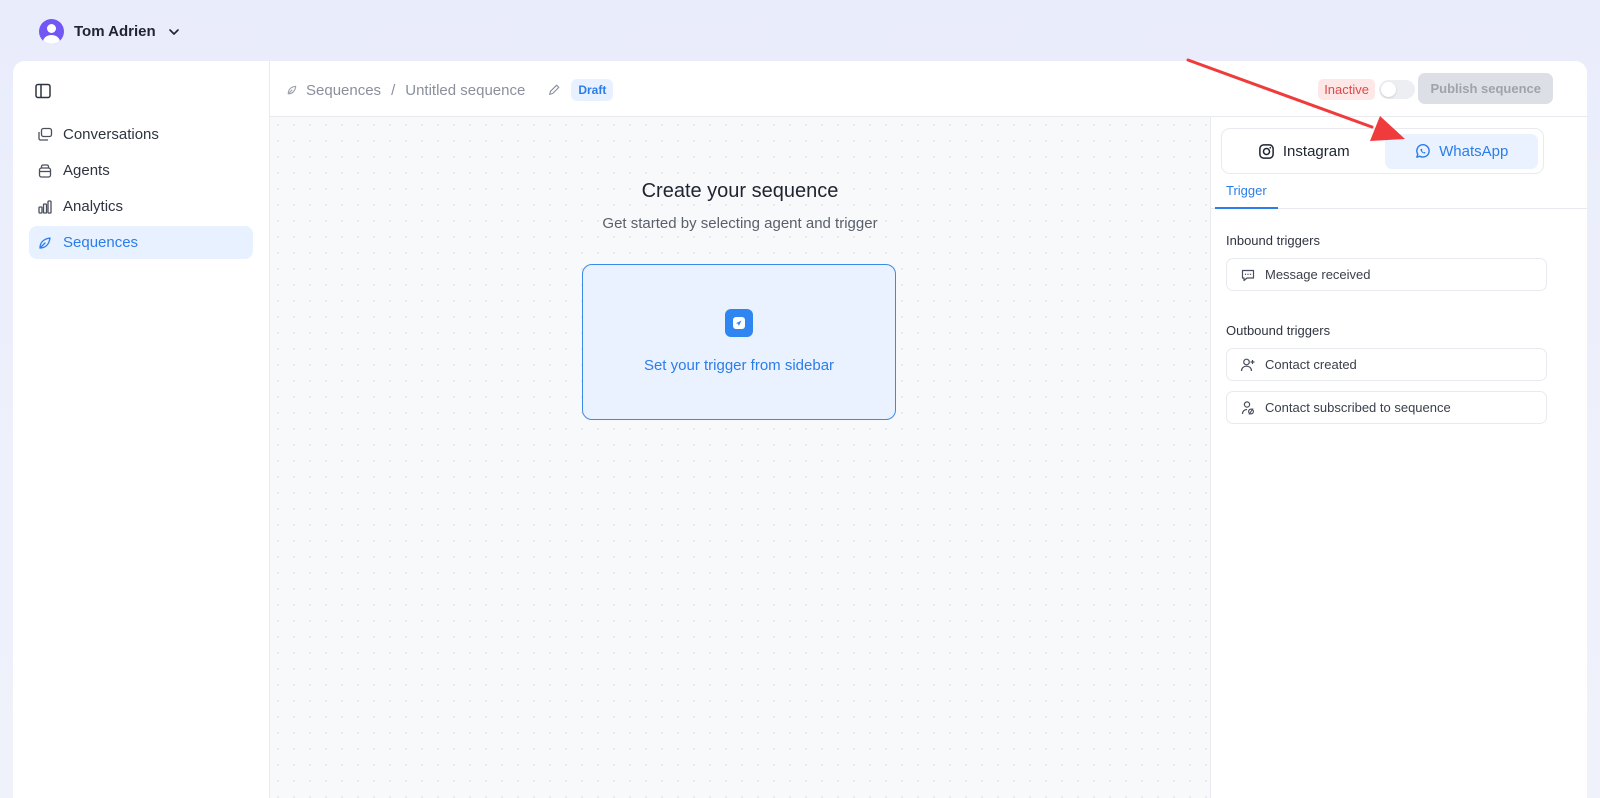 The height and width of the screenshot is (798, 1600). What do you see at coordinates (1311, 364) in the screenshot?
I see `trigger-label: Contact created` at bounding box center [1311, 364].